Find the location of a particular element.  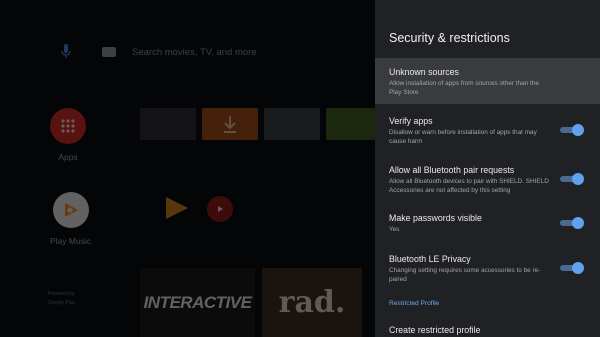

apps-label: Apps is located at coordinates (68, 157).